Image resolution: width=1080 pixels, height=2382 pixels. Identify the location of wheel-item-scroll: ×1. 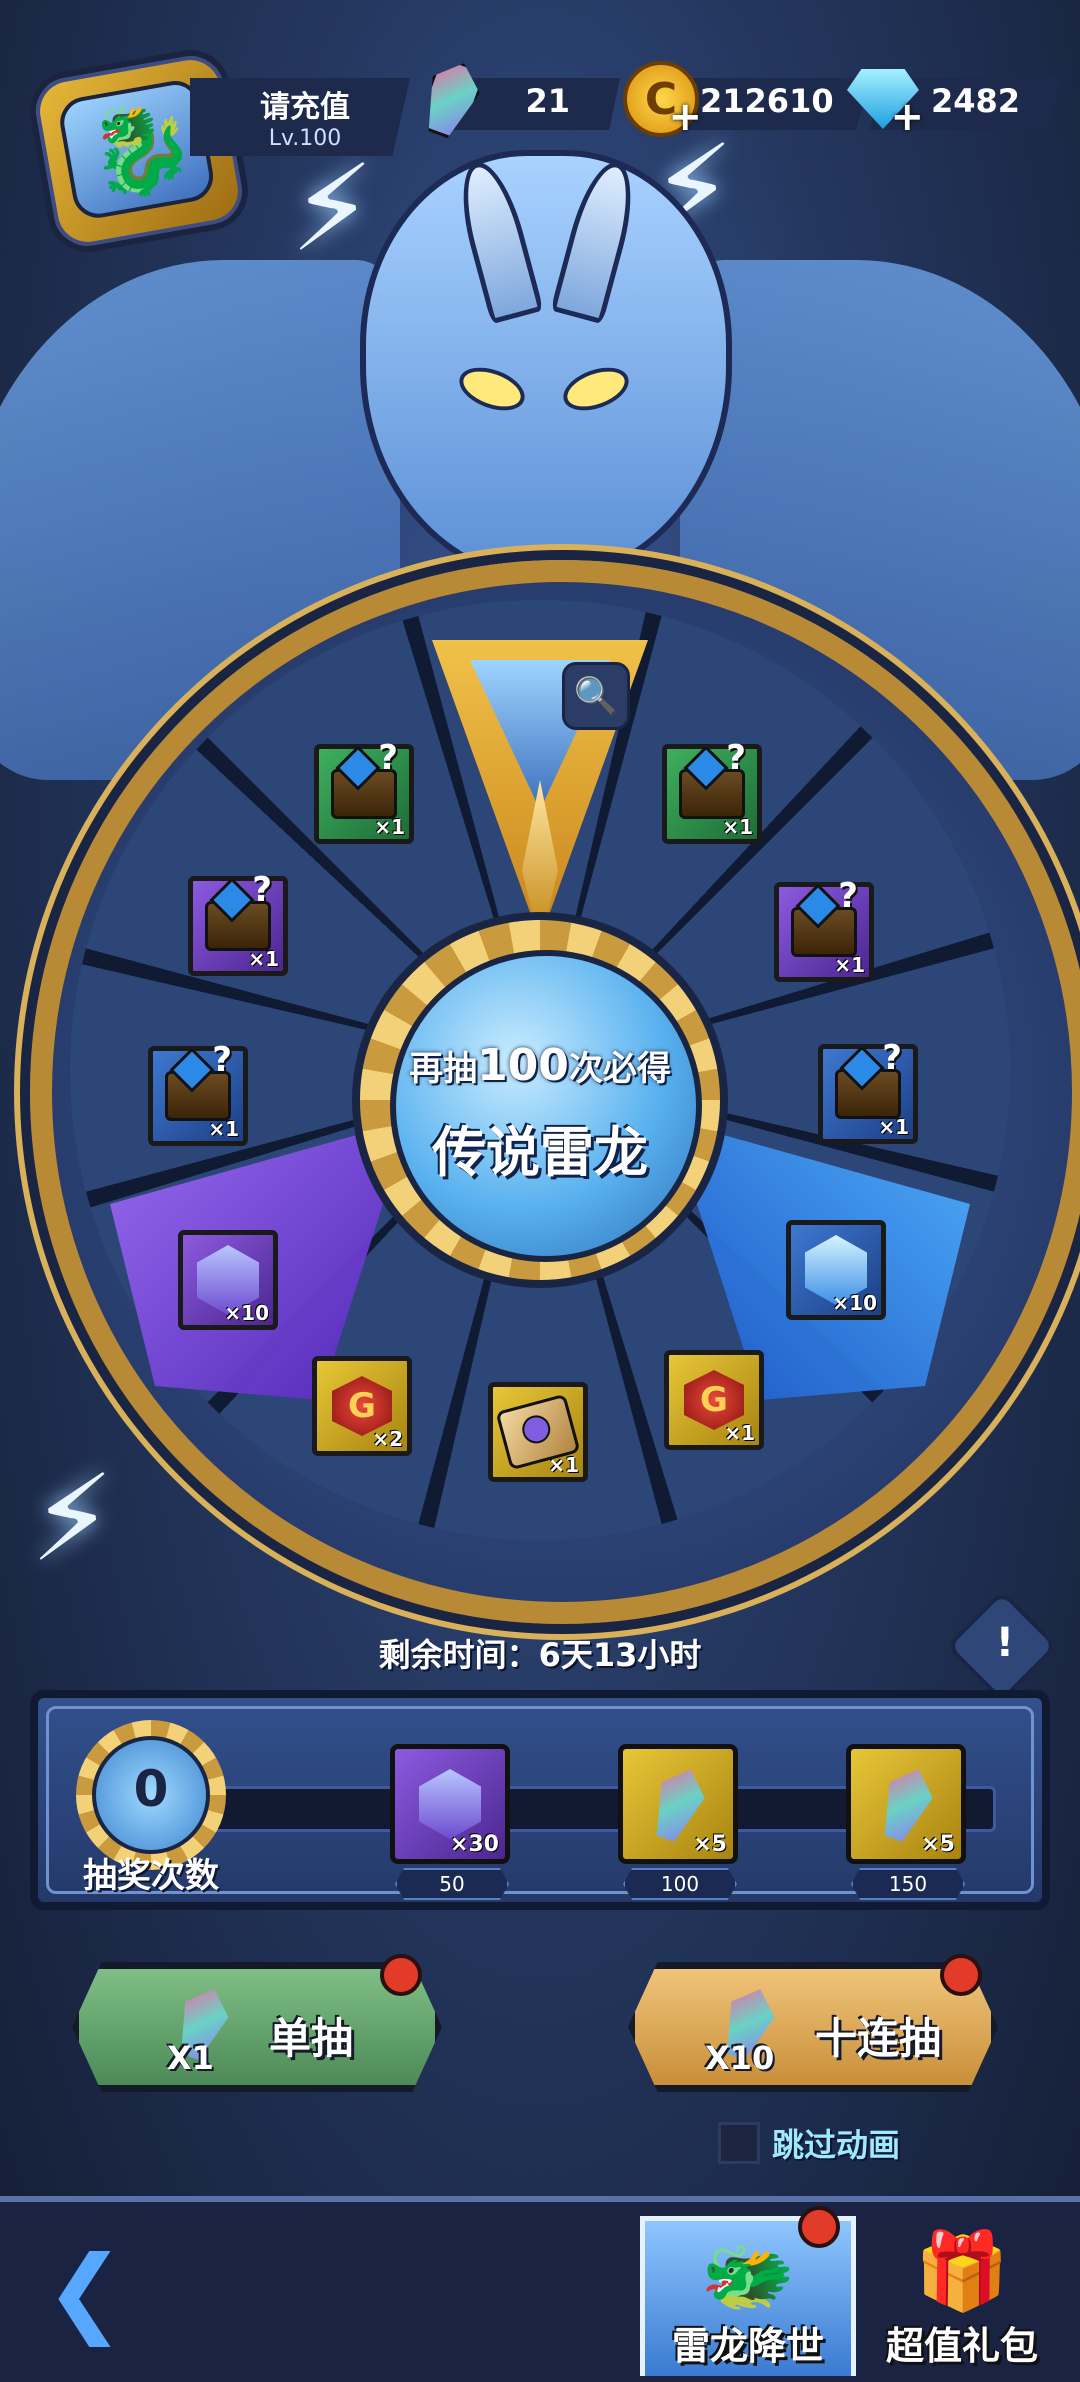
(538, 1432).